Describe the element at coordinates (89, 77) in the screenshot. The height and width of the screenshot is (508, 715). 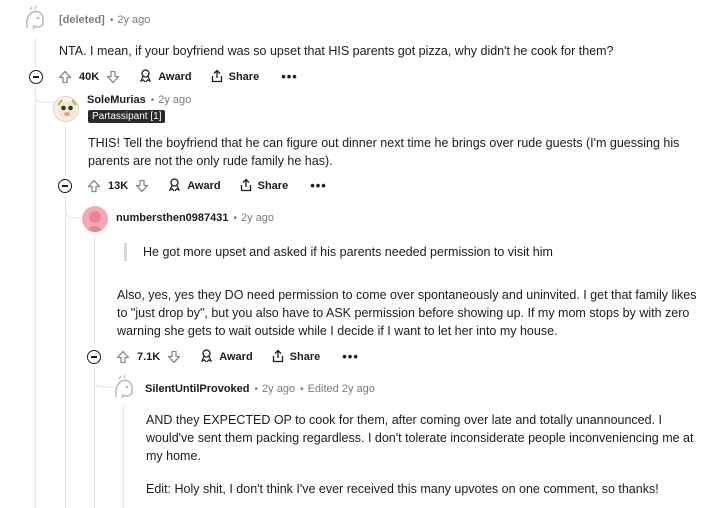
I see `vote-count: 40K` at that location.